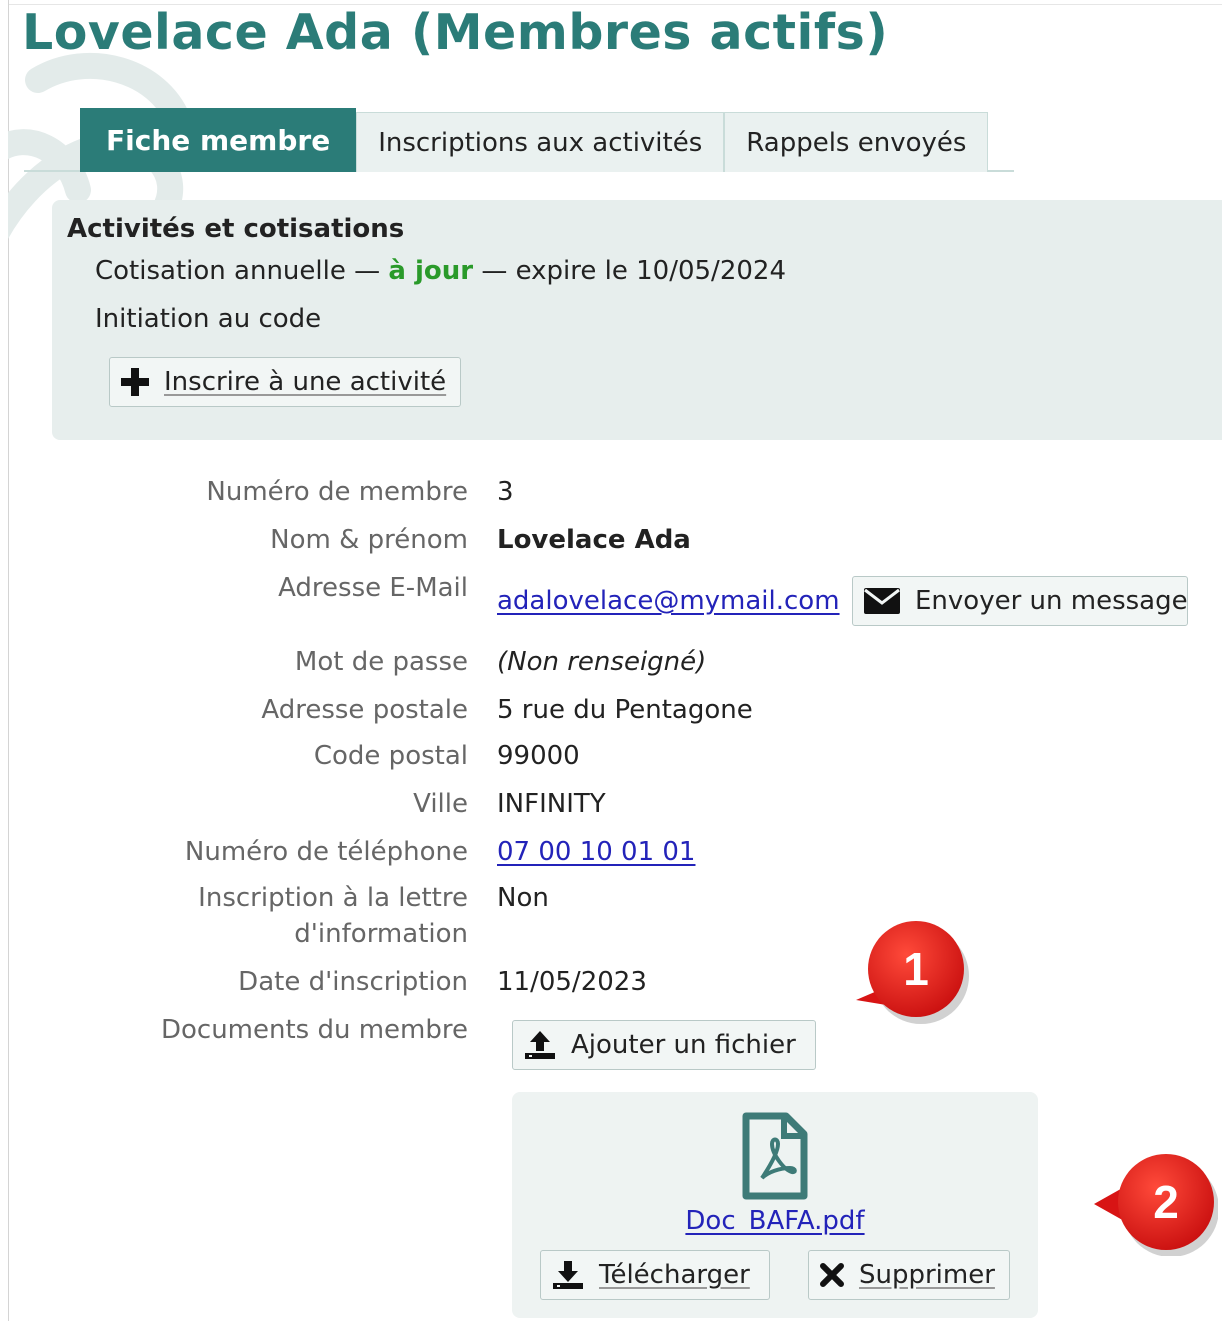 Image resolution: width=1222 pixels, height=1321 pixels. I want to click on password-label: Mot de passe, so click(381, 662).